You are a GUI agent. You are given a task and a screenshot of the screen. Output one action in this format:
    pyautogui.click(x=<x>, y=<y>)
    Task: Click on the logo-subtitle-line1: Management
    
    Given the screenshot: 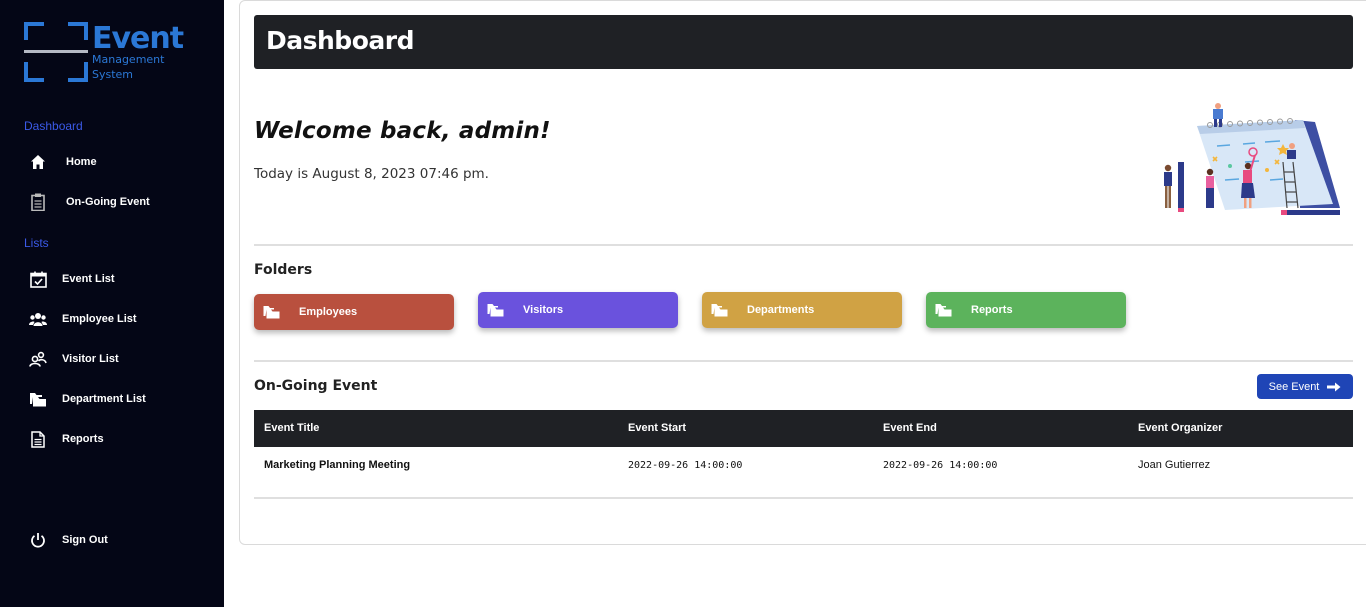 What is the action you would take?
    pyautogui.click(x=128, y=59)
    